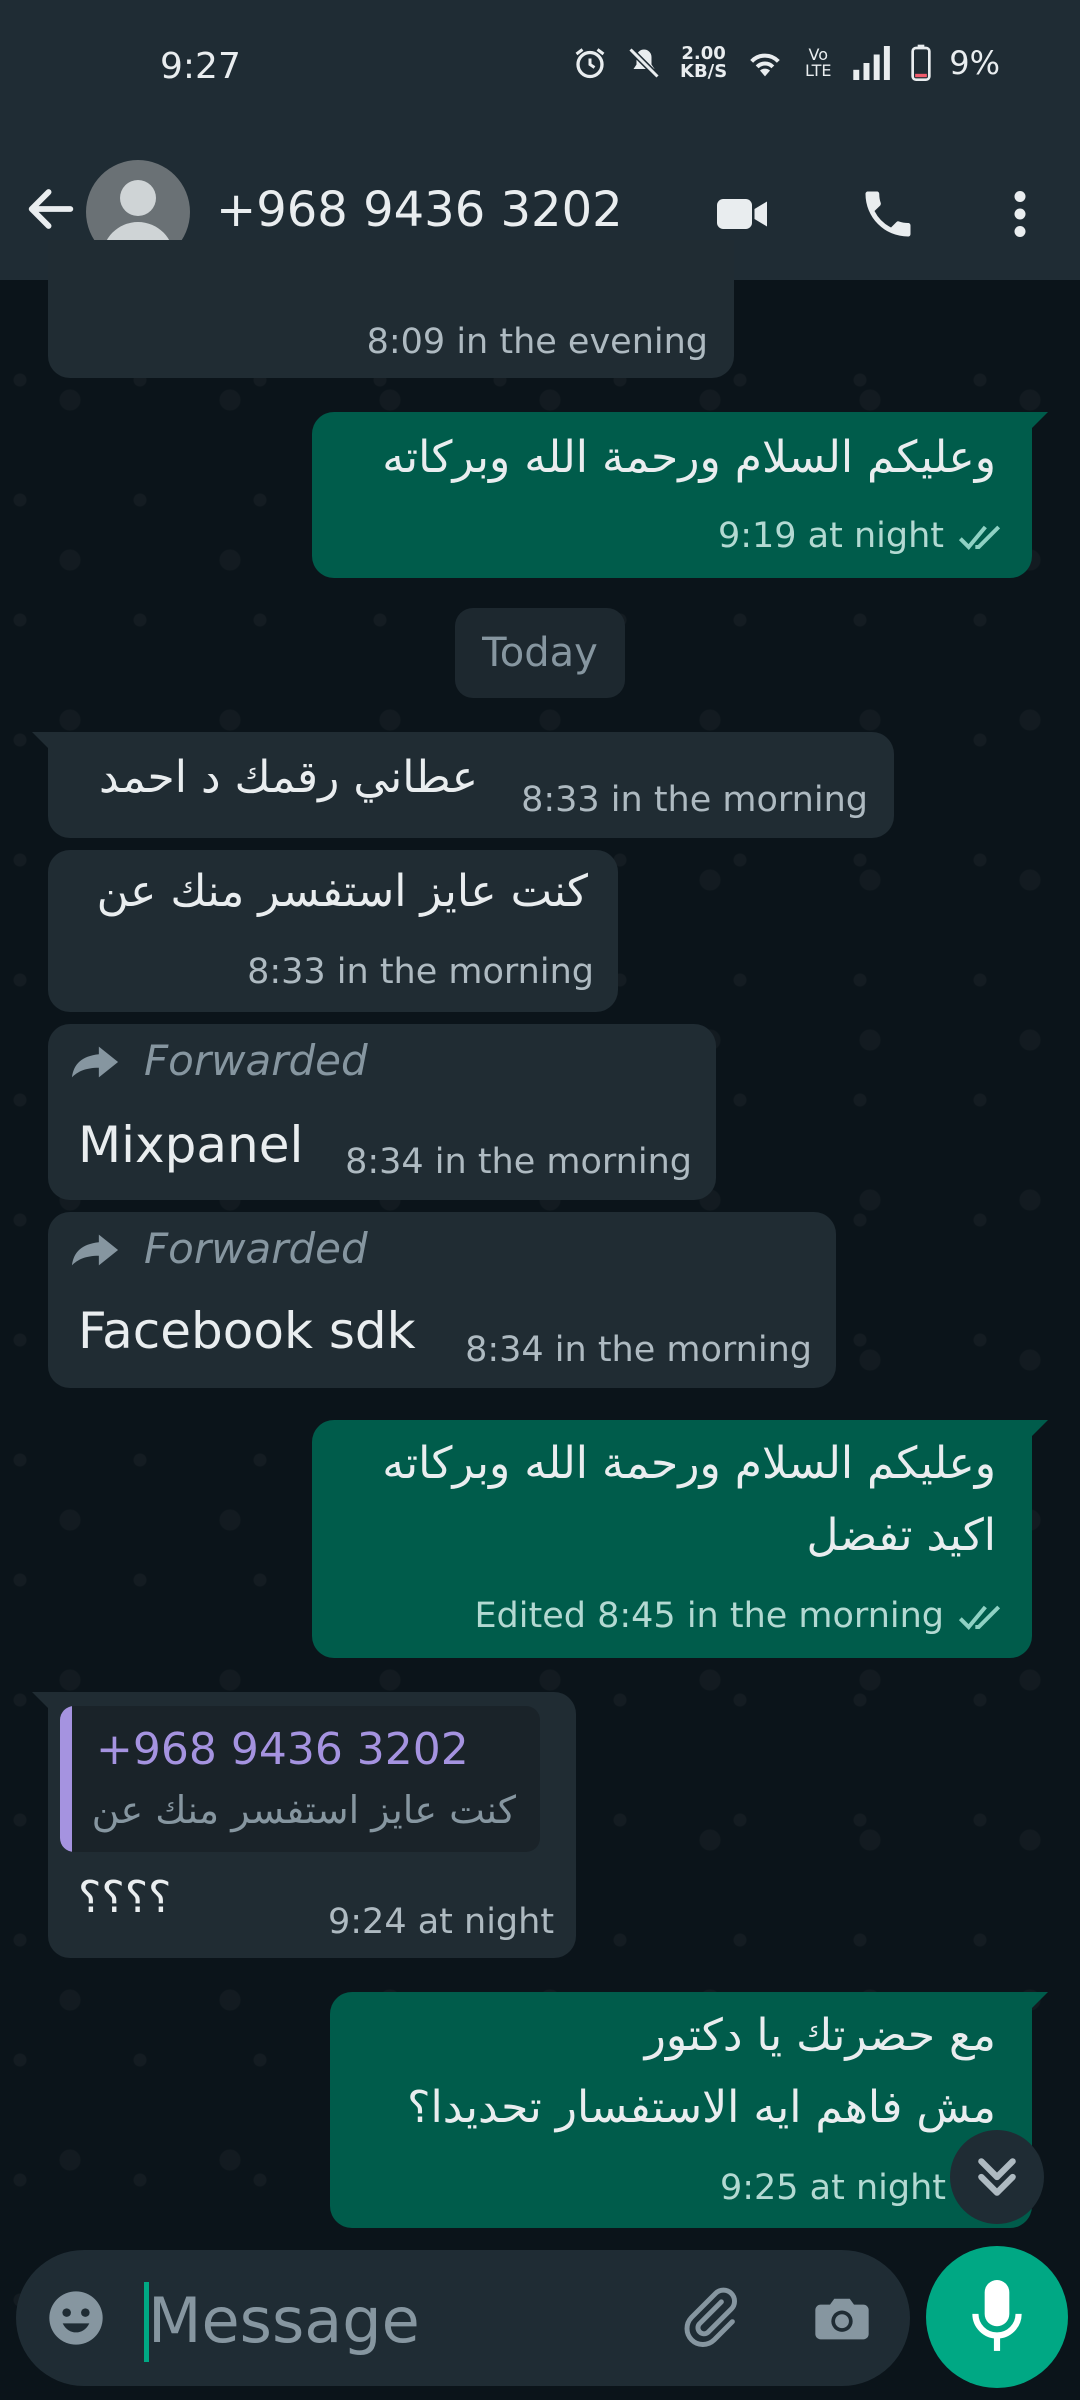 This screenshot has width=1080, height=2400. I want to click on message-time: 9:25 at night, so click(832, 2188).